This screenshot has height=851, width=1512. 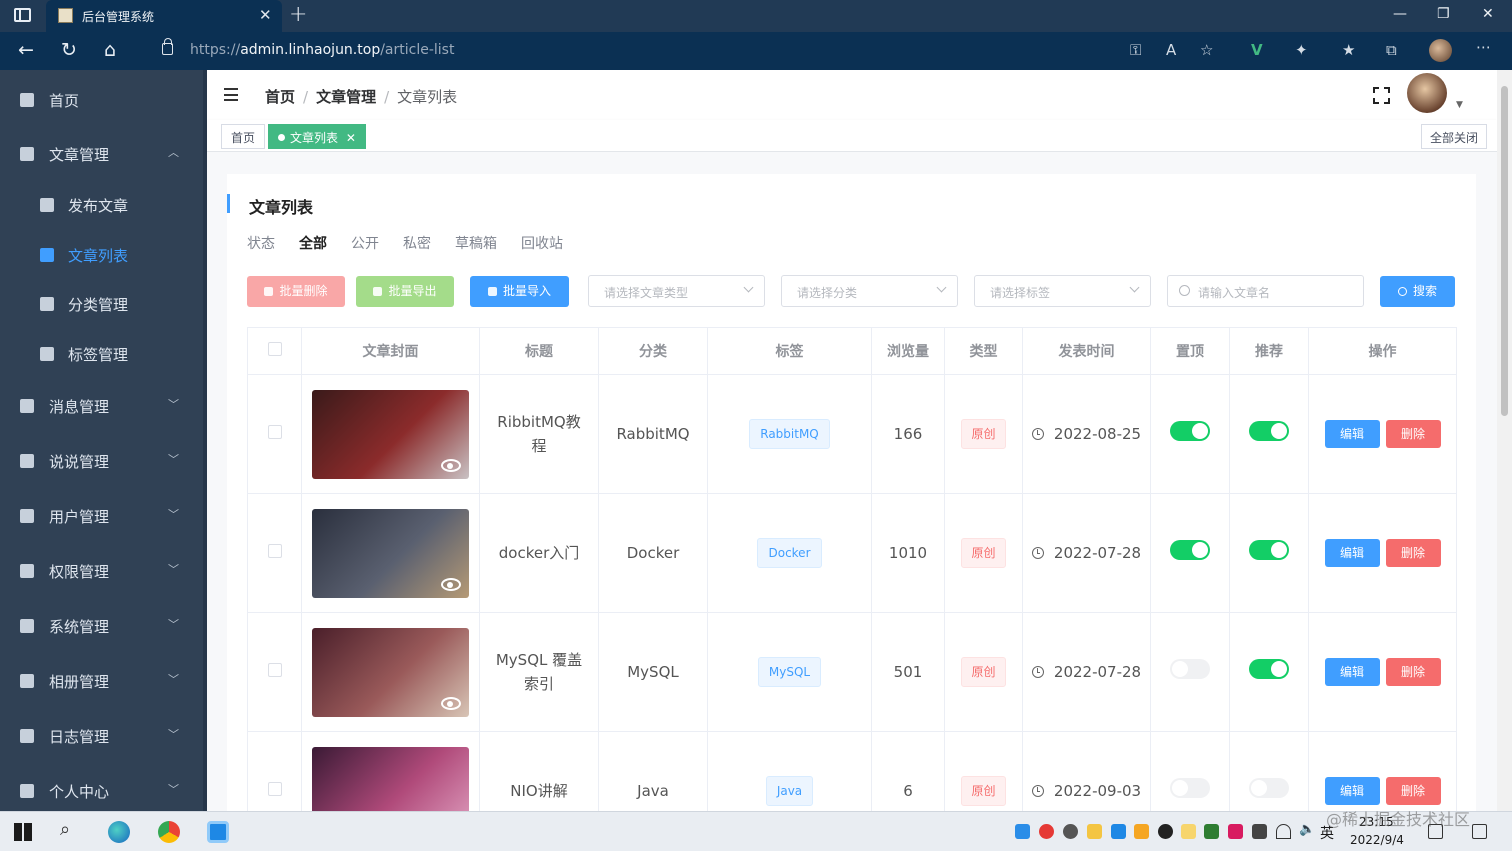 I want to click on read-aloud-icon: A, so click(x=1171, y=50).